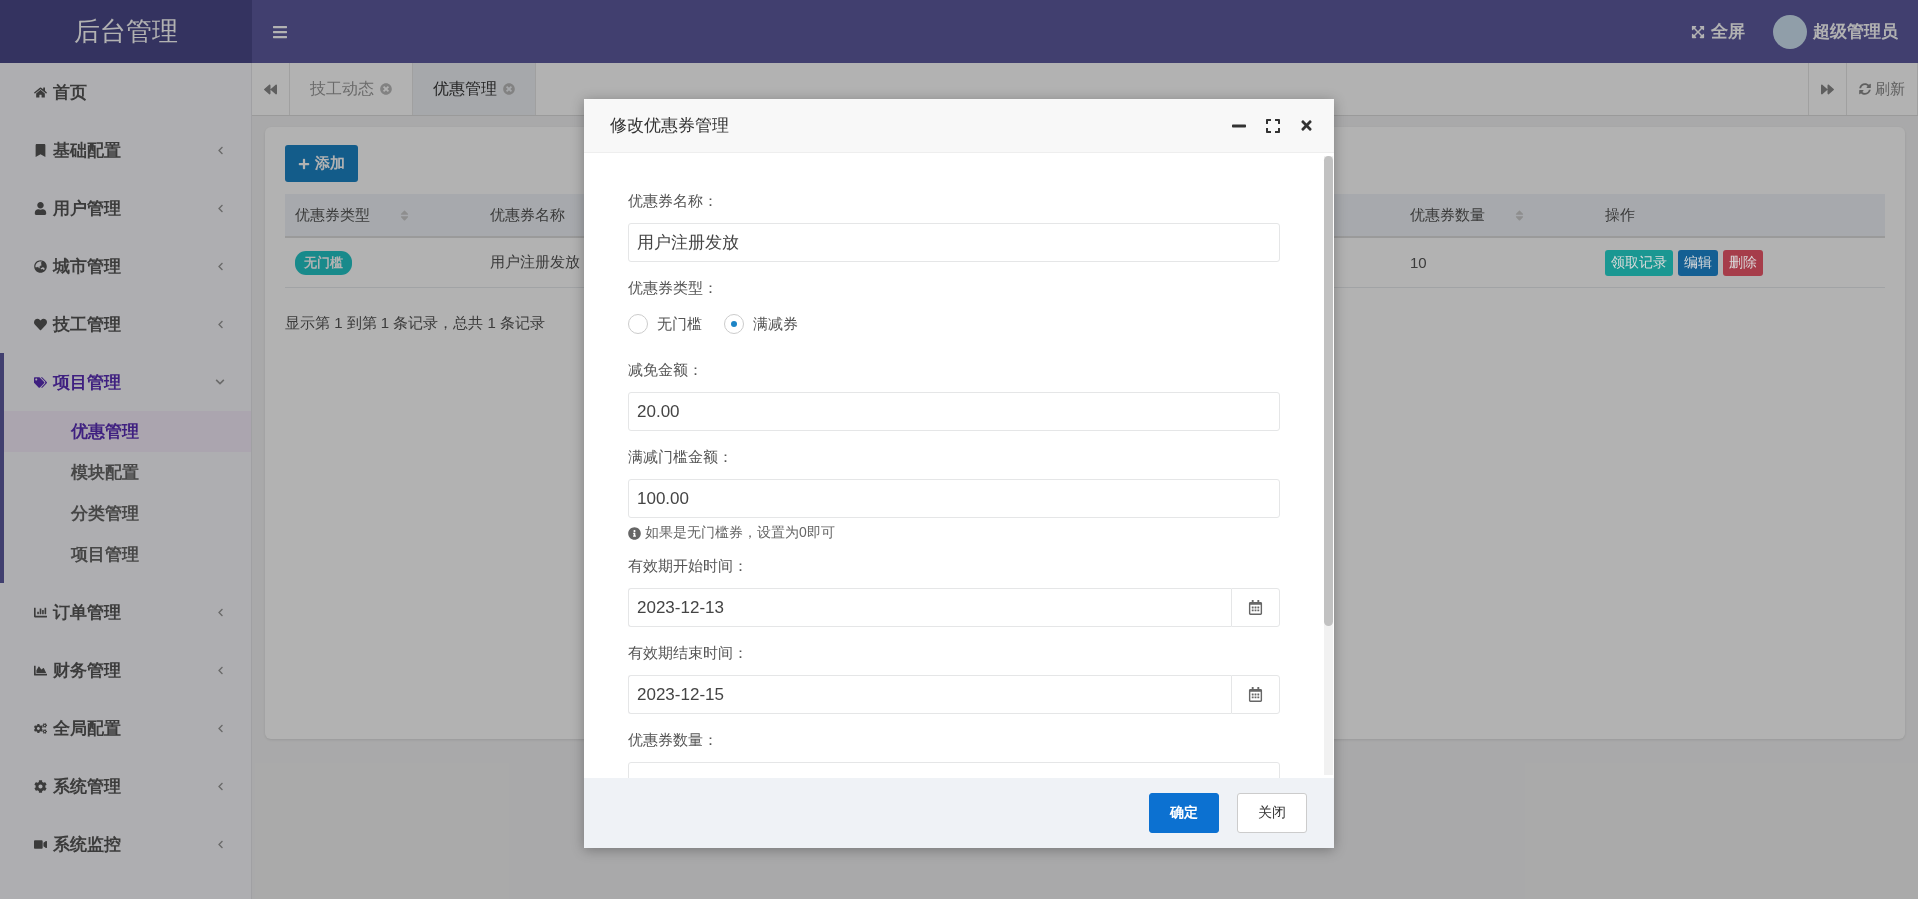 This screenshot has height=899, width=1918. I want to click on field-label: 满减门槛金额：, so click(680, 457).